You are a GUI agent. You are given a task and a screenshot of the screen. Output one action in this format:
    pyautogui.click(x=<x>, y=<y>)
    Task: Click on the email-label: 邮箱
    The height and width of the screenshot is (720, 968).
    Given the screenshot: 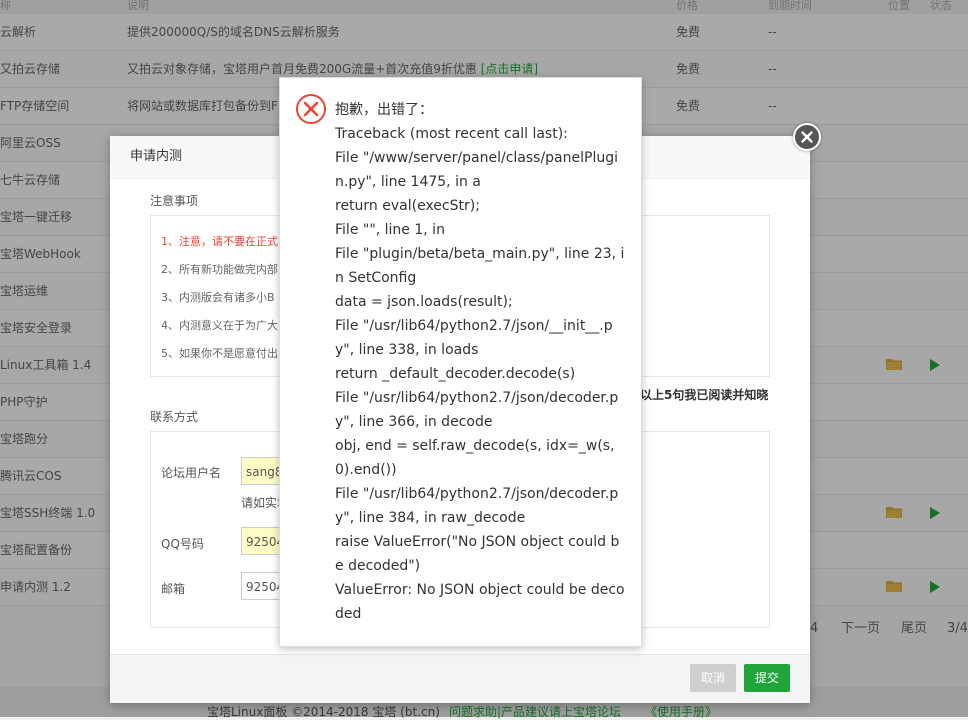 What is the action you would take?
    pyautogui.click(x=173, y=589)
    